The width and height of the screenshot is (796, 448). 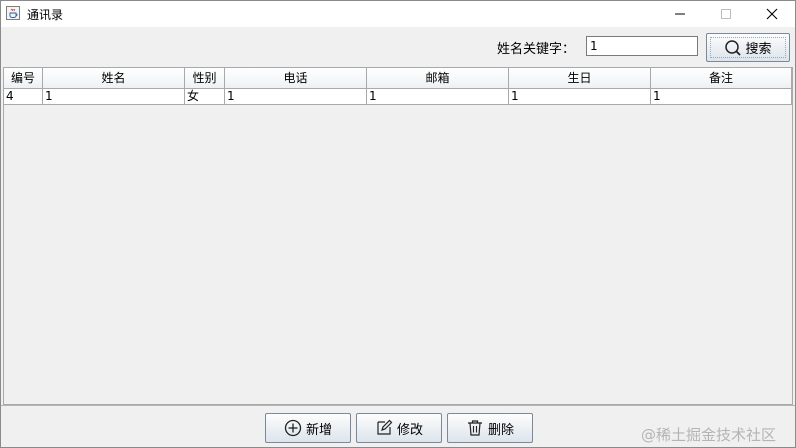 I want to click on close-icon, so click(x=772, y=14).